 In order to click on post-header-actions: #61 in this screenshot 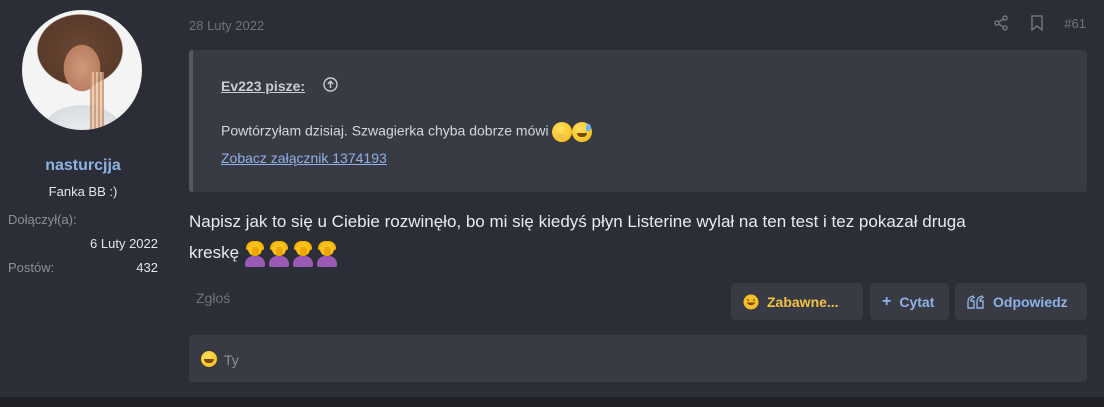, I will do `click(1039, 23)`.